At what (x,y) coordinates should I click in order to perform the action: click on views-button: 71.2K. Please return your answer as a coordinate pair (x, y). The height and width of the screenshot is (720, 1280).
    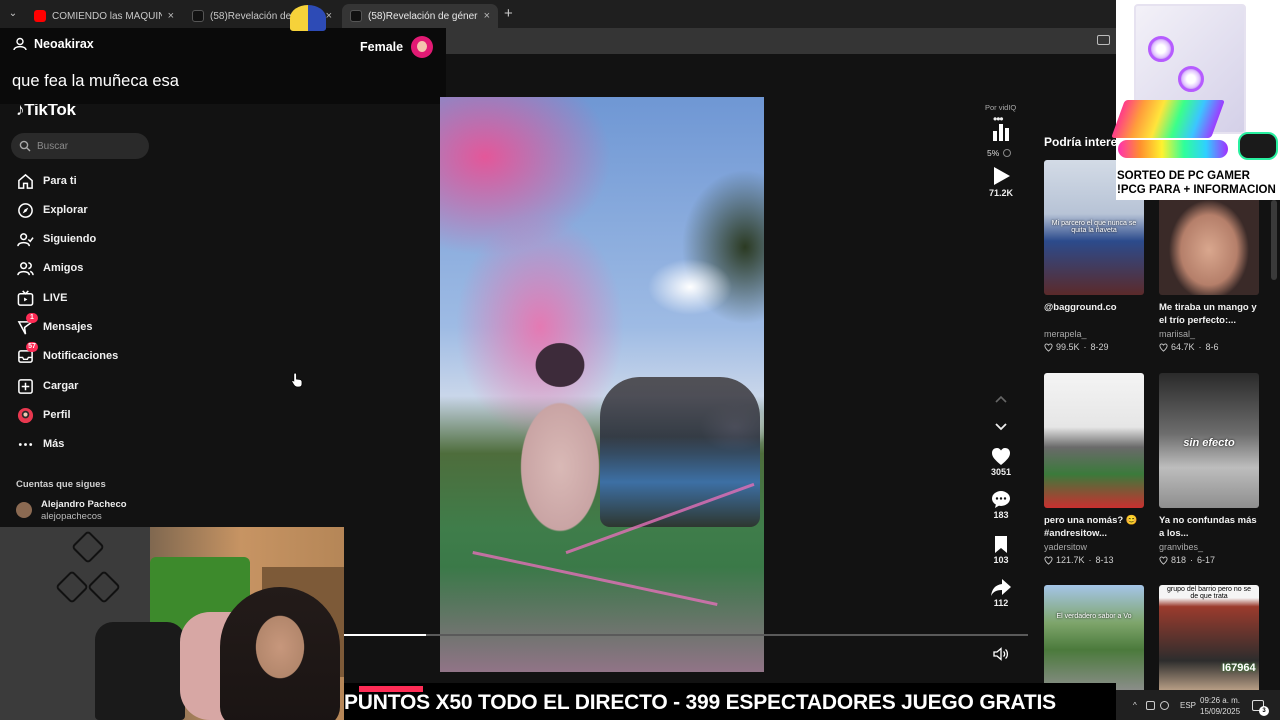
    Looking at the image, I should click on (1001, 181).